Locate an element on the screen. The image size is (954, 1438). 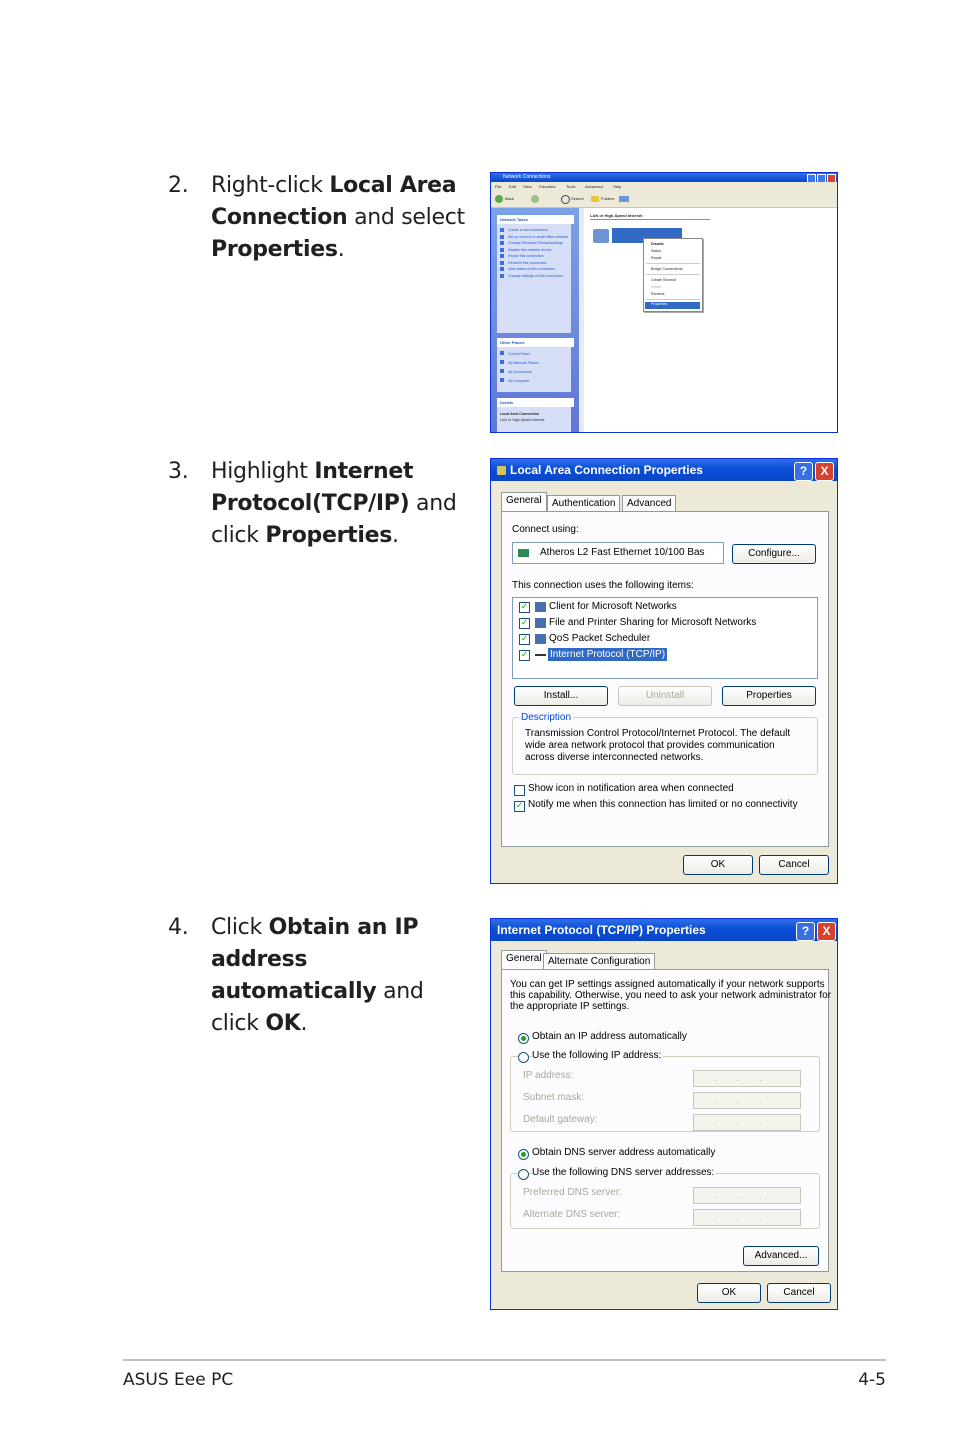
network-adapter-icon is located at coordinates (601, 236).